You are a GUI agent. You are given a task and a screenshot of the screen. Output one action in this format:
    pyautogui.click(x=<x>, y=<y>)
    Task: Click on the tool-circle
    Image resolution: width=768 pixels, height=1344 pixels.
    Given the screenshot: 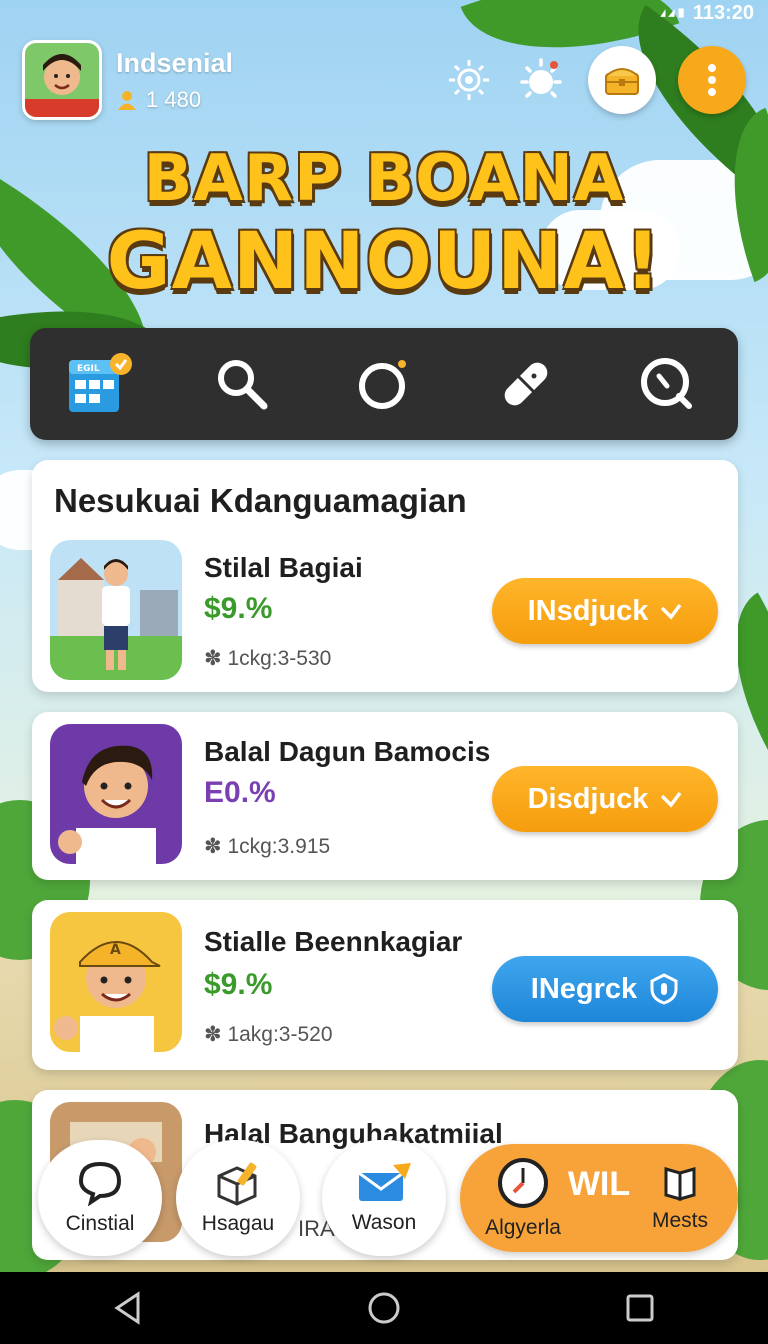 What is the action you would take?
    pyautogui.click(x=384, y=384)
    